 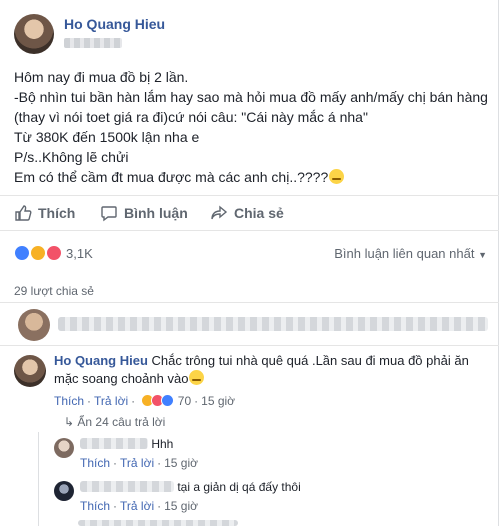 I want to click on commenter-avatar, so click(x=34, y=325).